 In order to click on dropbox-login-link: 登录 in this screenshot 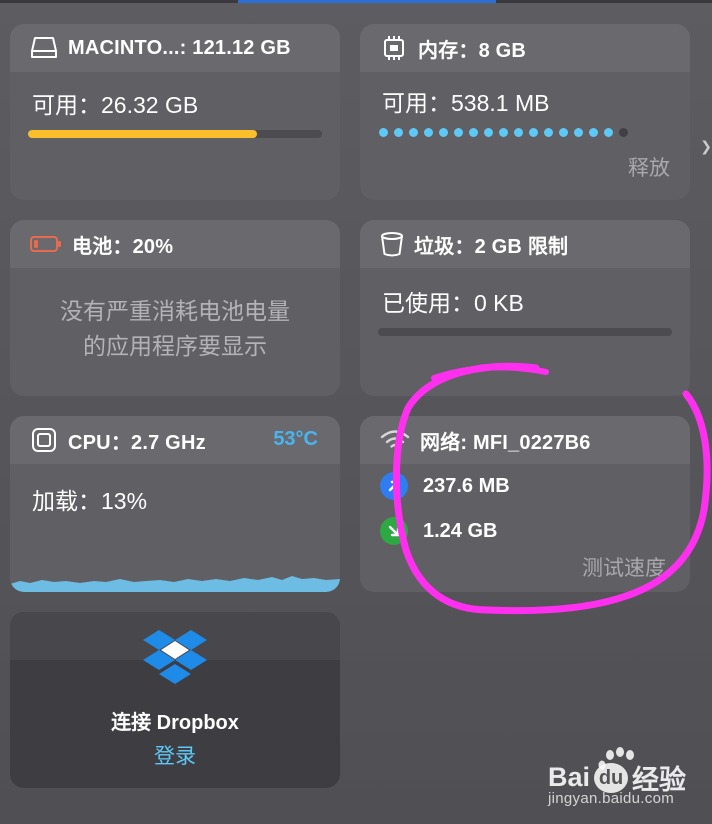, I will do `click(175, 755)`.